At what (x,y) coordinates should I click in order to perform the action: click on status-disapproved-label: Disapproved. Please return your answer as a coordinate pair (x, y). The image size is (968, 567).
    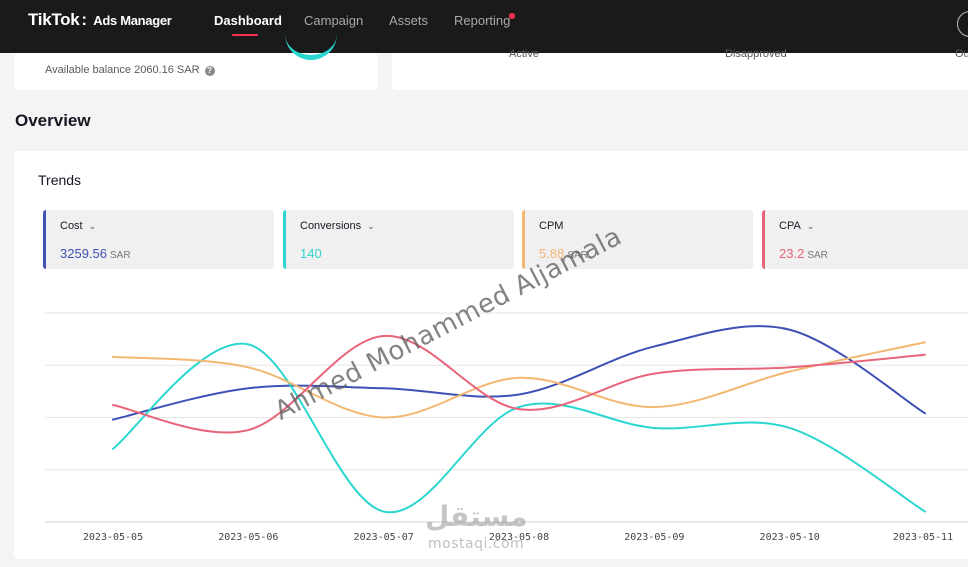
    Looking at the image, I should click on (756, 54).